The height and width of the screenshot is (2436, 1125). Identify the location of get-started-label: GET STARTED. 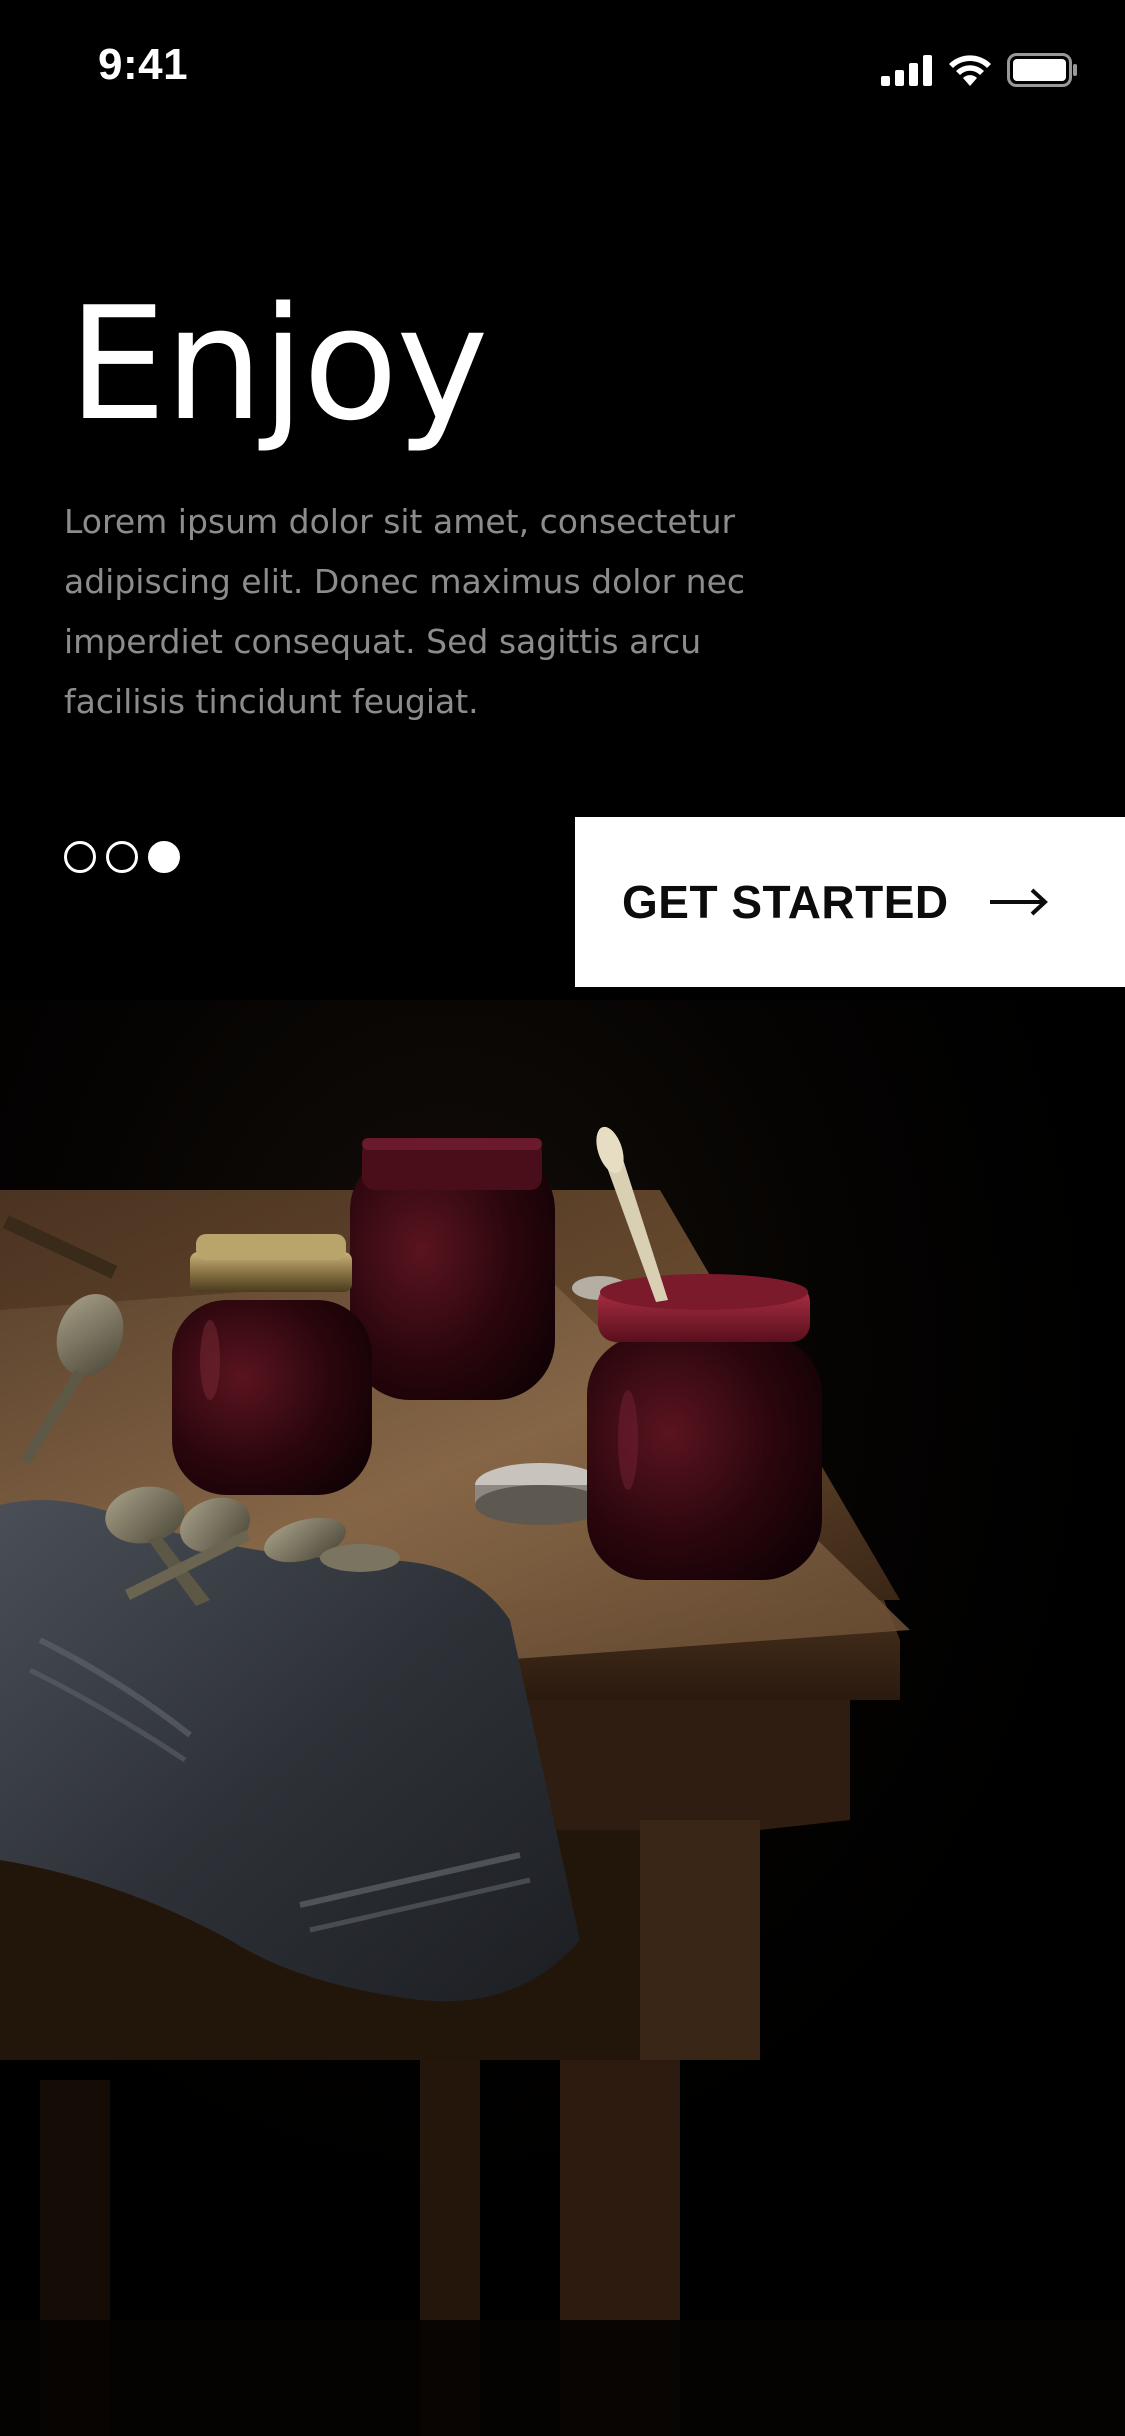
(785, 902).